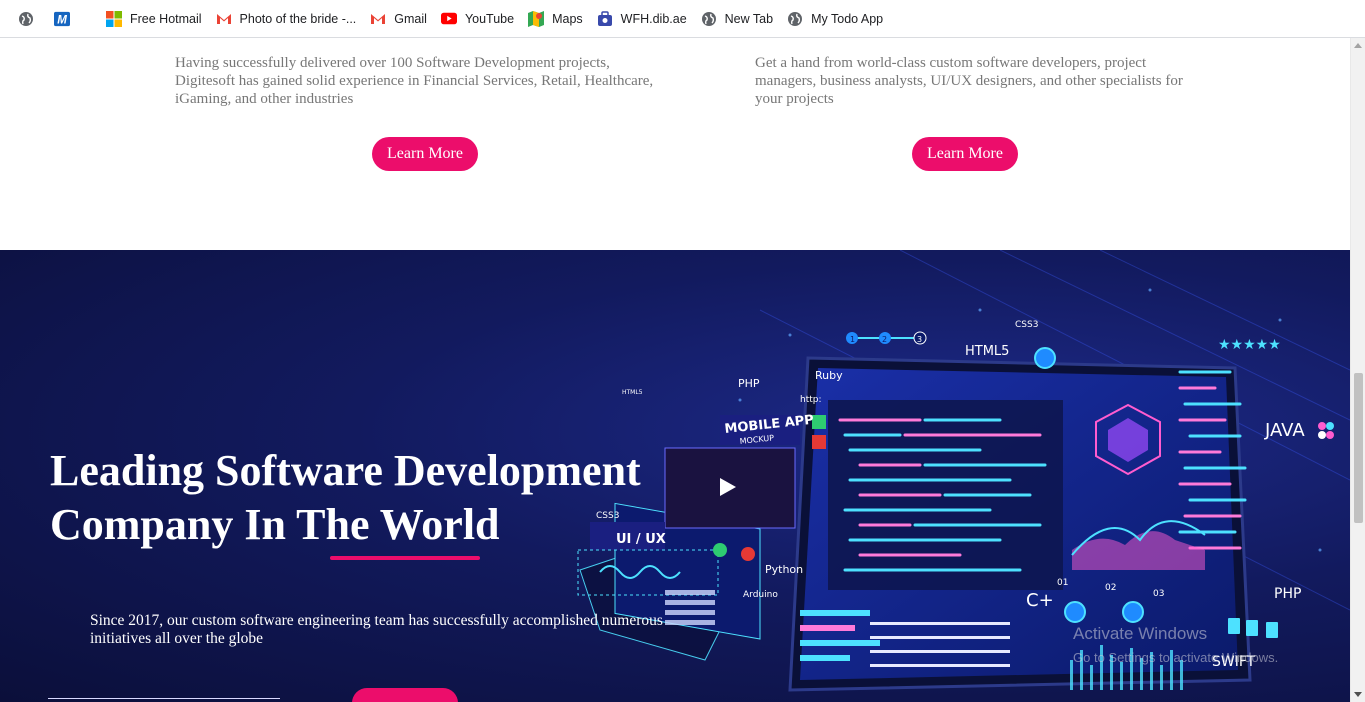 This screenshot has width=1365, height=702. What do you see at coordinates (632, 392) in the screenshot?
I see `html5-small-label: HTML5` at bounding box center [632, 392].